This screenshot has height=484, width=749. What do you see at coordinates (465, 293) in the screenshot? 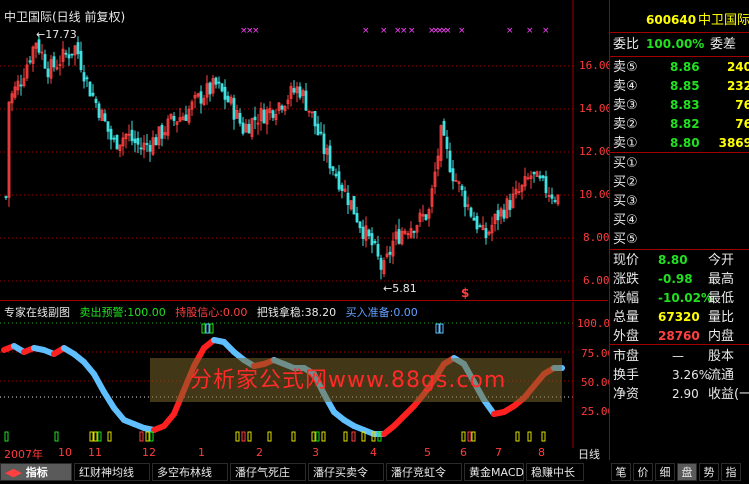
I see `dollar-signal-icon: $` at bounding box center [465, 293].